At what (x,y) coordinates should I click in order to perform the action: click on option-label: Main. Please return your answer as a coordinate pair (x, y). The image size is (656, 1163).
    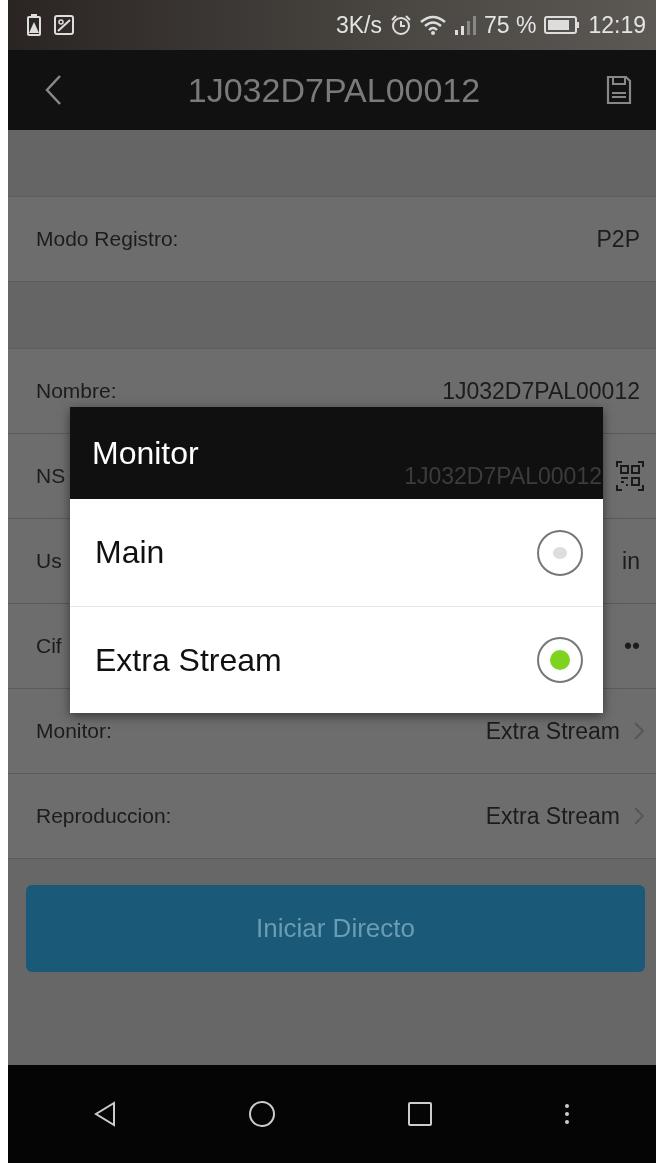
    Looking at the image, I should click on (130, 552).